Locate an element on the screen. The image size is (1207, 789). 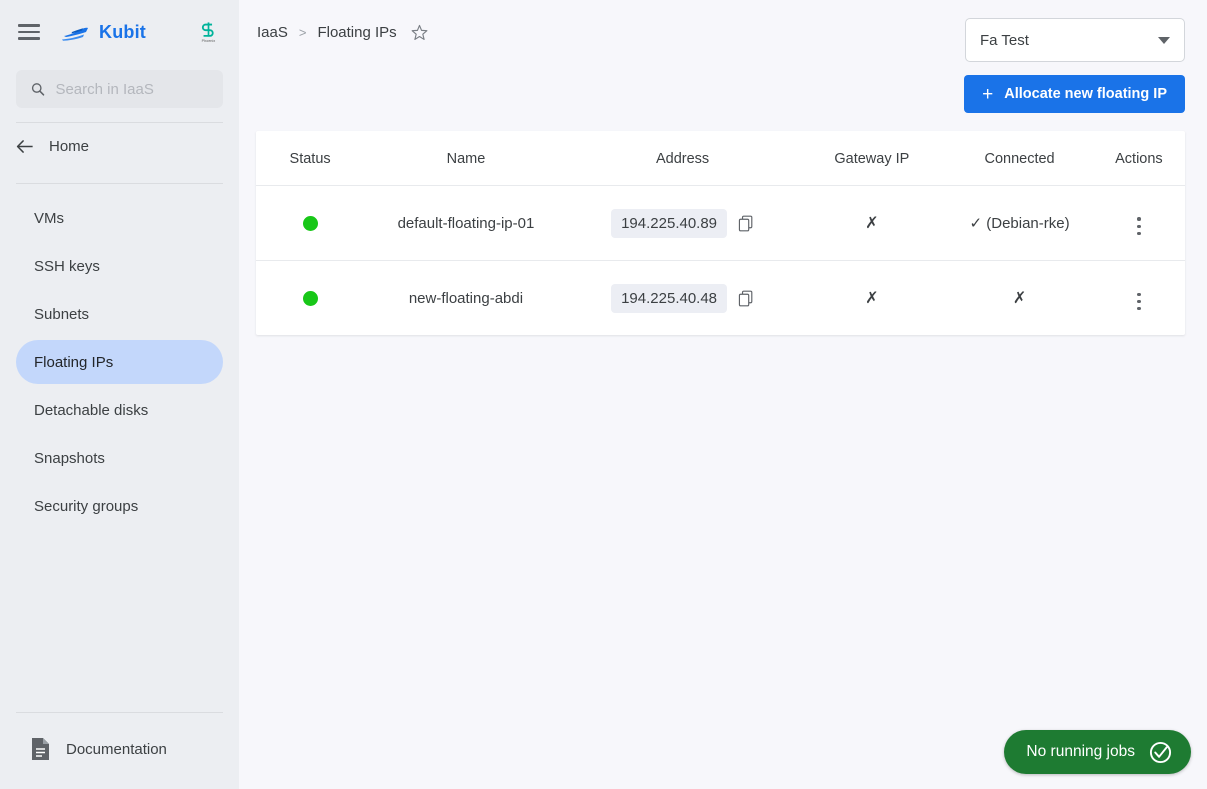
sidebar-item-label: Security groups is located at coordinates (86, 506).